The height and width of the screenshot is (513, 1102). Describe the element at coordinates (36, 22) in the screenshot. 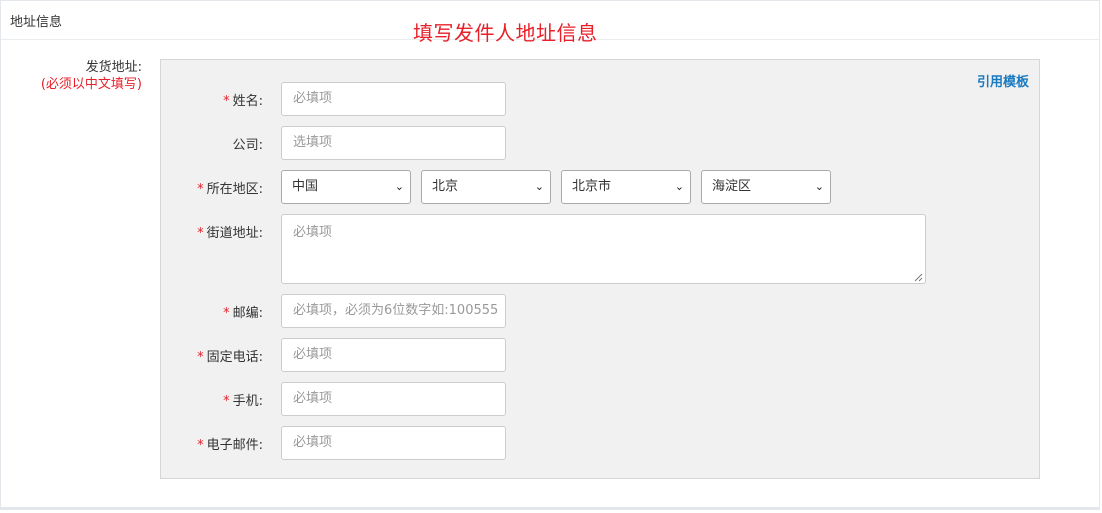

I see `panel-title: 地址信息` at that location.